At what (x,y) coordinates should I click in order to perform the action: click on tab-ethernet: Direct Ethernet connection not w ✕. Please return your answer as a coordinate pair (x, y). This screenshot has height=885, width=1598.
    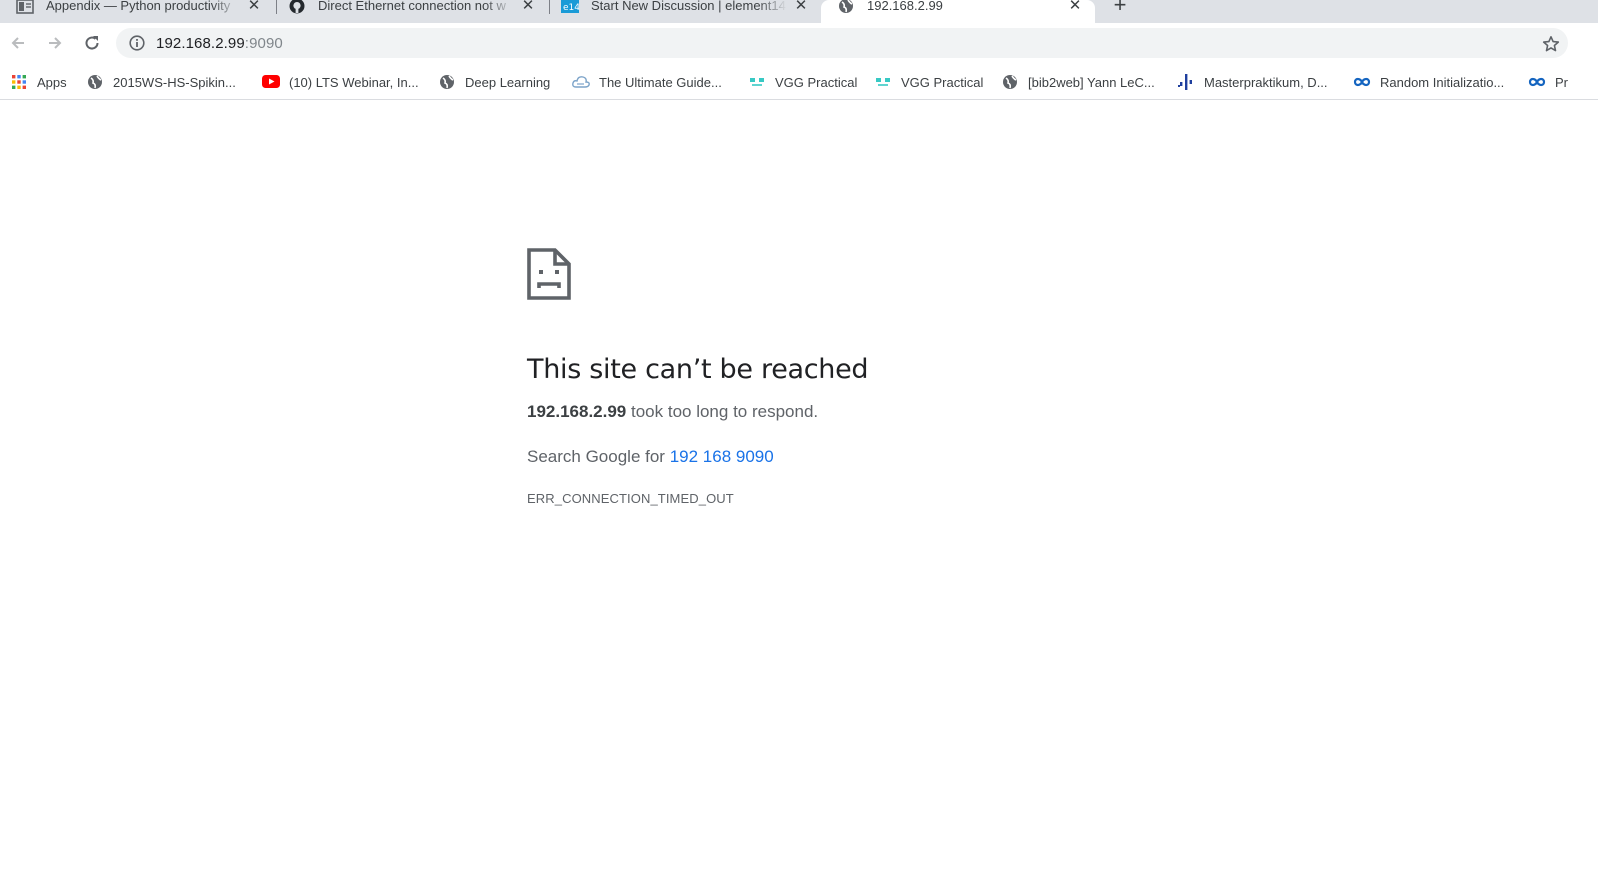
    Looking at the image, I should click on (410, 11).